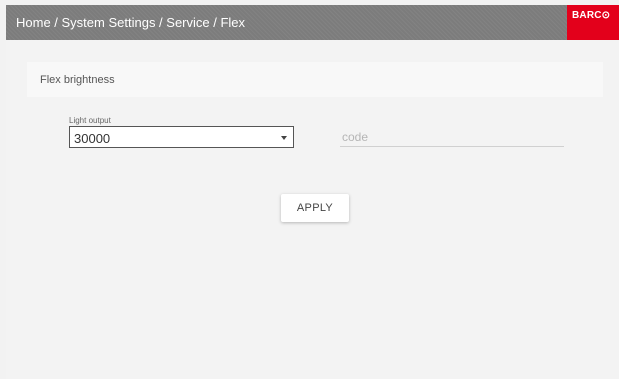  I want to click on section-header: Flex brightness, so click(315, 79).